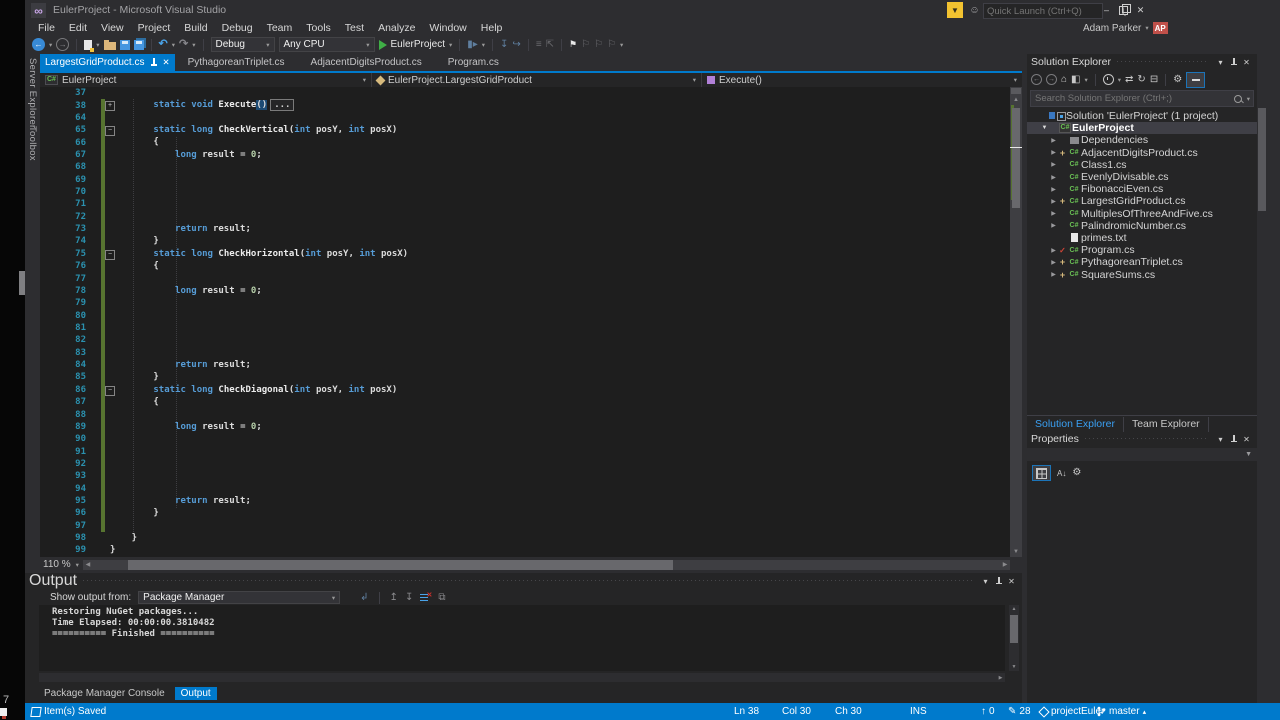 This screenshot has height=720, width=1280. Describe the element at coordinates (1000, 677) in the screenshot. I see `scroll-right-icon: ▶` at that location.